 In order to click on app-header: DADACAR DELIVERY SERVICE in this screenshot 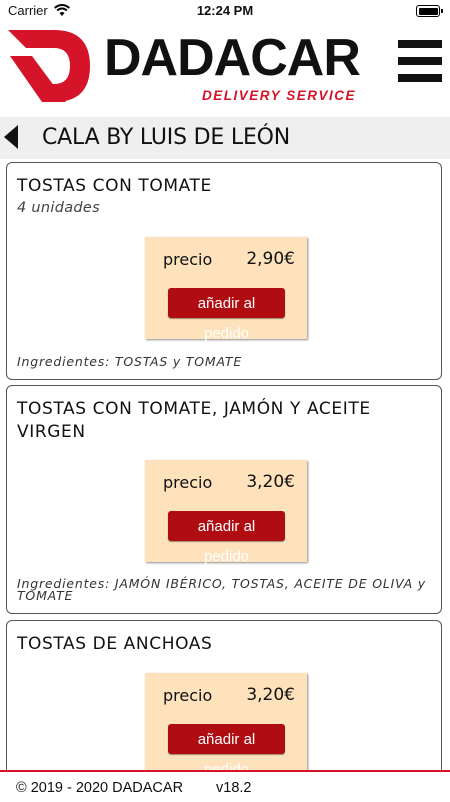, I will do `click(225, 80)`.